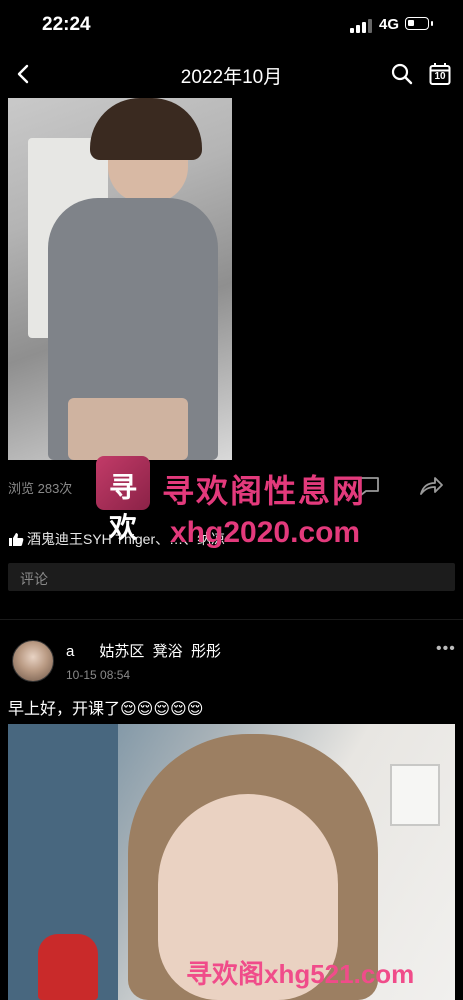 The height and width of the screenshot is (1000, 463). What do you see at coordinates (16, 539) in the screenshot?
I see `thumbs-up-icon` at bounding box center [16, 539].